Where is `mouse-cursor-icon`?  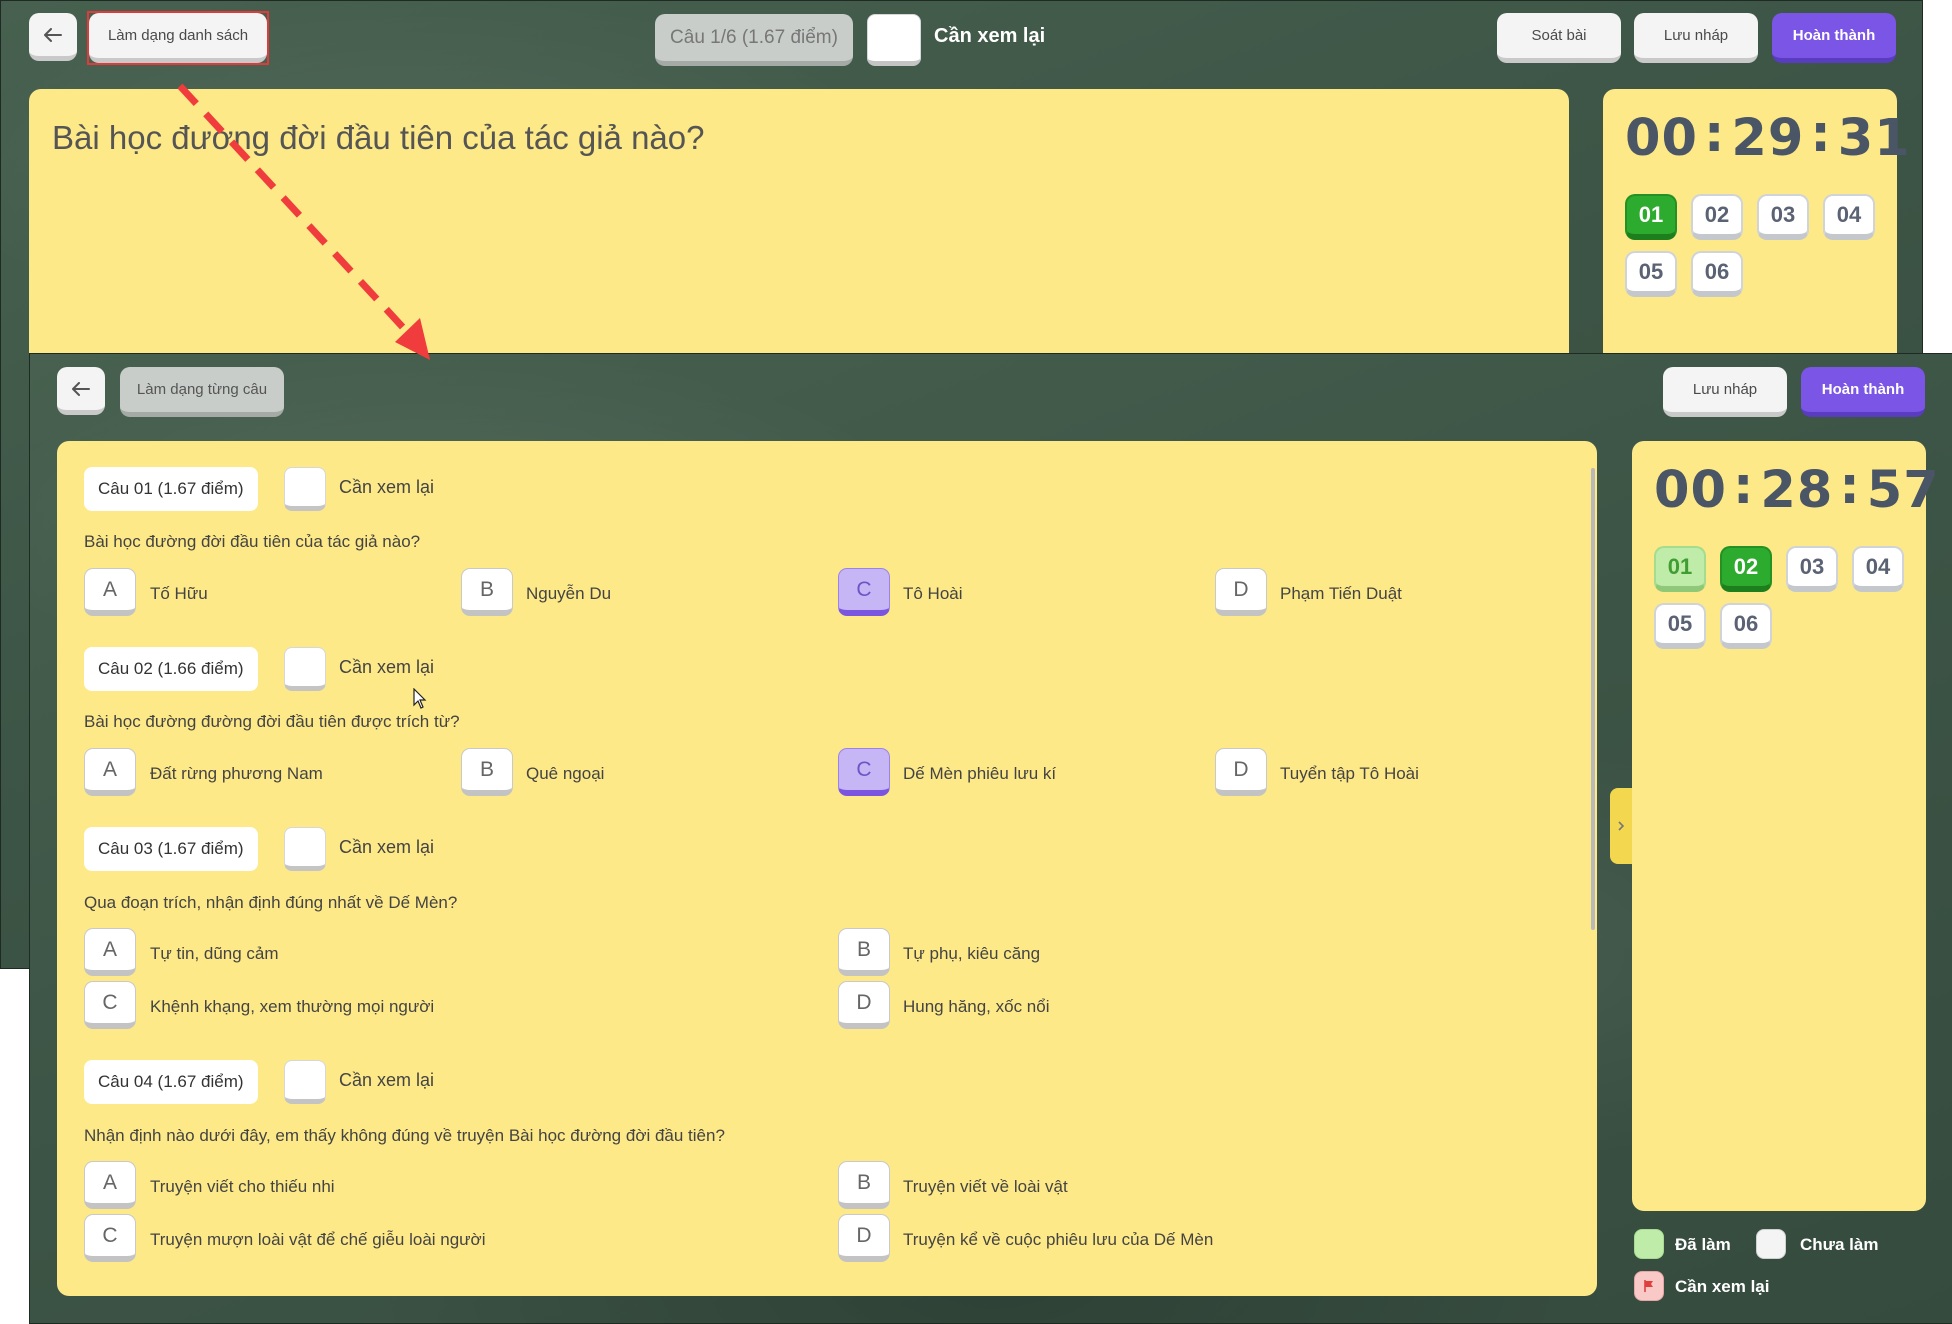 mouse-cursor-icon is located at coordinates (420, 698).